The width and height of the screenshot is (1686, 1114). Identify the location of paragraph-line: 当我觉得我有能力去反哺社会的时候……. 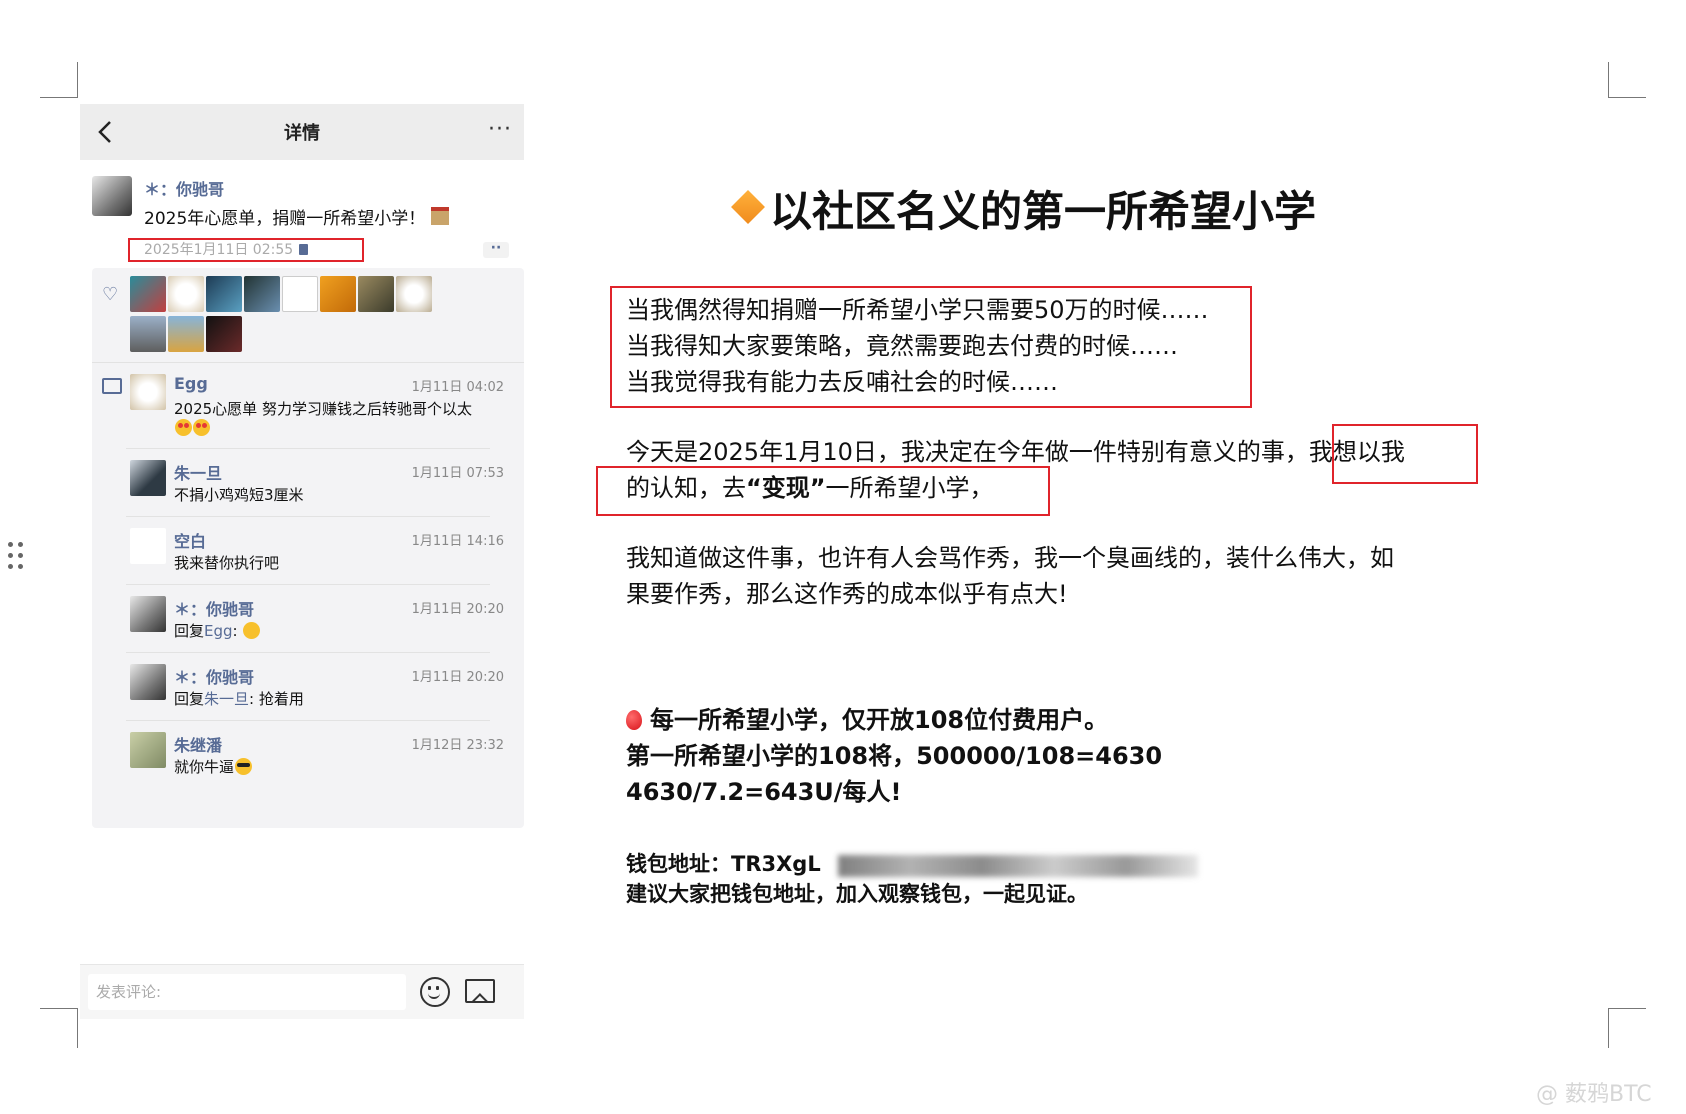
(842, 382).